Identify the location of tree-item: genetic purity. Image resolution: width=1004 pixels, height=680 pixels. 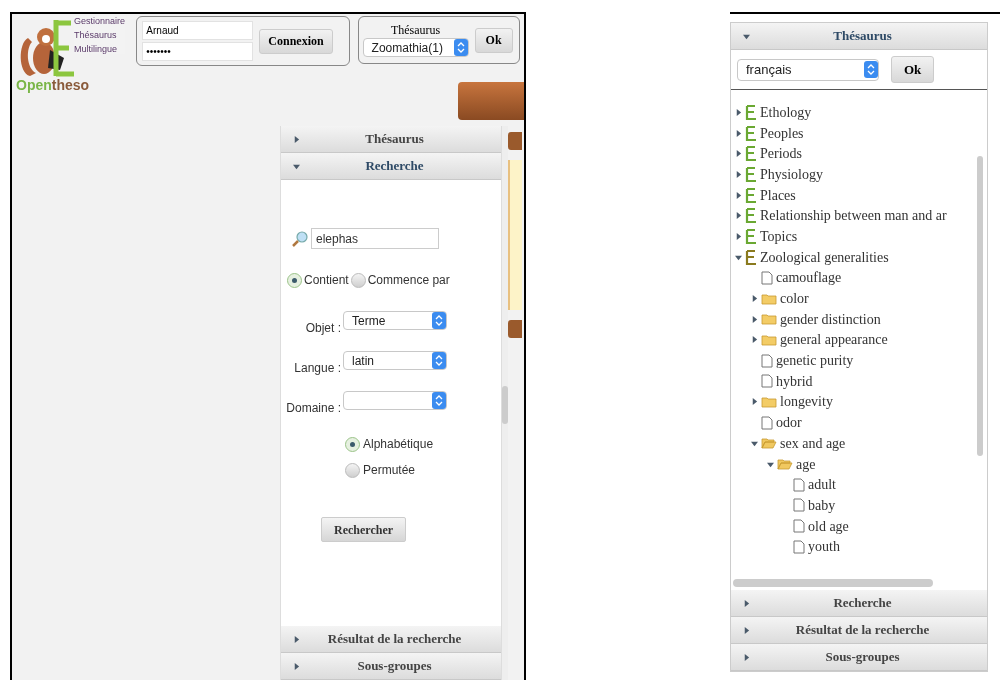
(854, 360).